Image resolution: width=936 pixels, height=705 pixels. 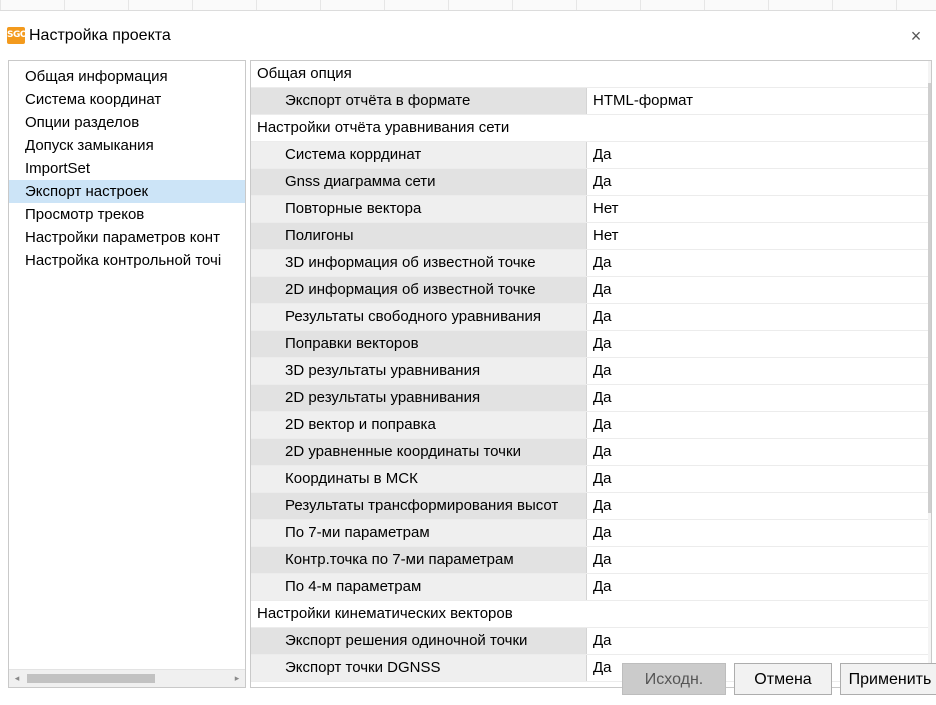 I want to click on property-row: Полигоны Нет, so click(x=590, y=236).